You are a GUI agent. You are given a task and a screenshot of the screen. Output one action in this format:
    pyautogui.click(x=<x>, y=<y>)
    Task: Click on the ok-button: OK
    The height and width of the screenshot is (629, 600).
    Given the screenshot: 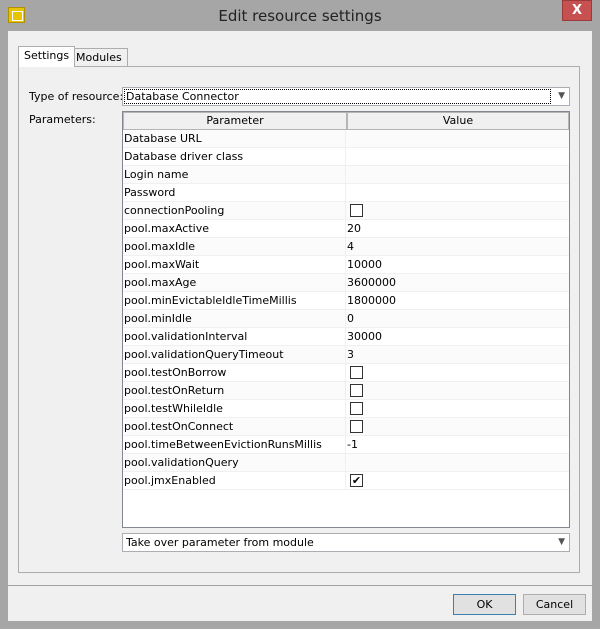 What is the action you would take?
    pyautogui.click(x=484, y=604)
    